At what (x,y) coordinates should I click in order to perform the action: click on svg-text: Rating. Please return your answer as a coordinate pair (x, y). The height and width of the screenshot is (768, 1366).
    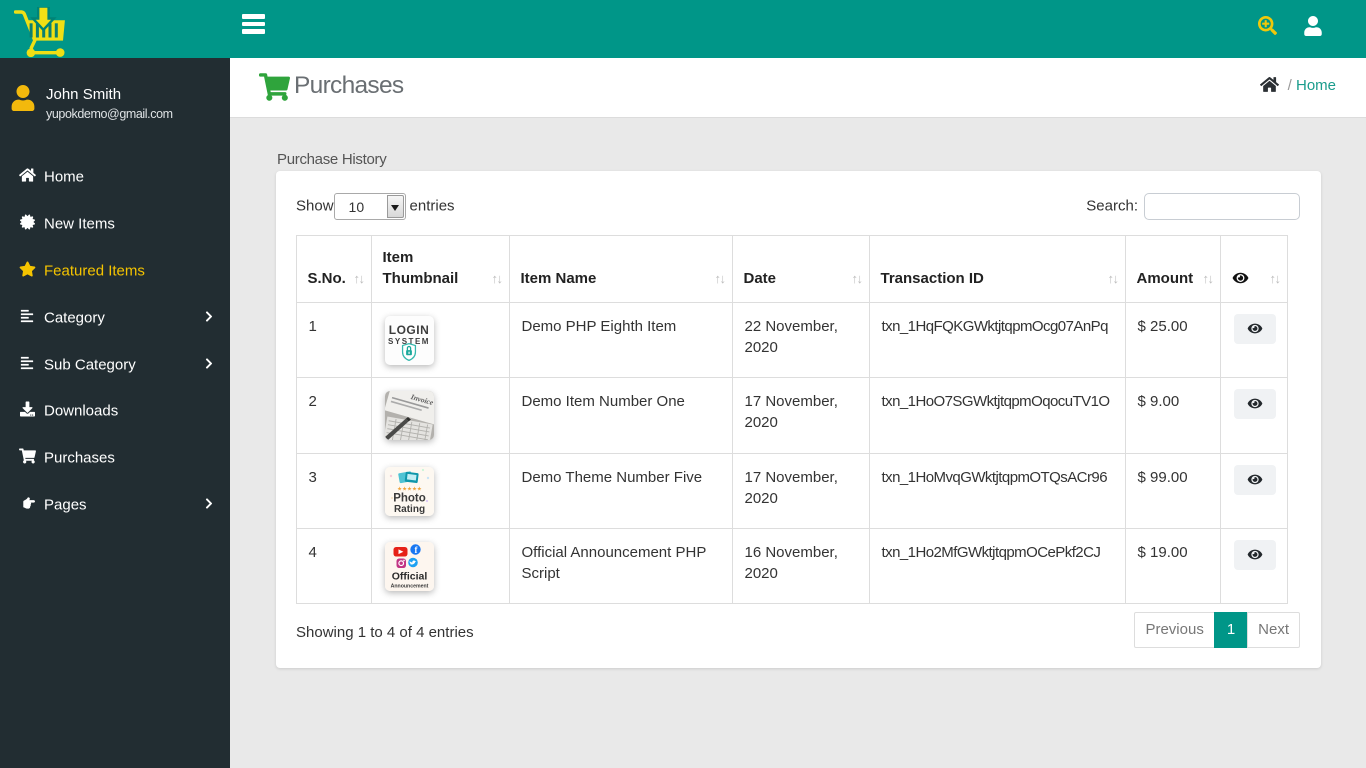
    Looking at the image, I should click on (408, 509).